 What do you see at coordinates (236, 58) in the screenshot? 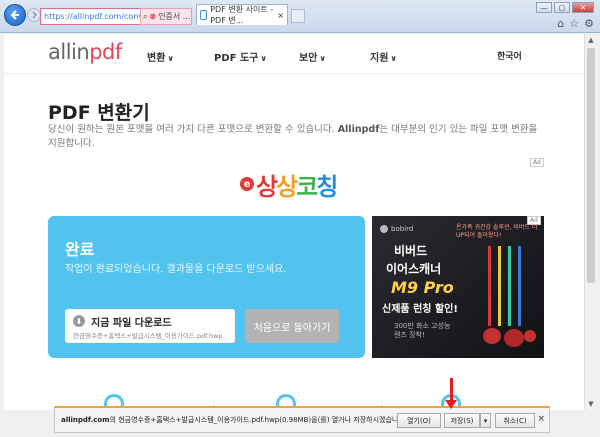
I see `menu-pdf-tools-label: PDF 도구` at bounding box center [236, 58].